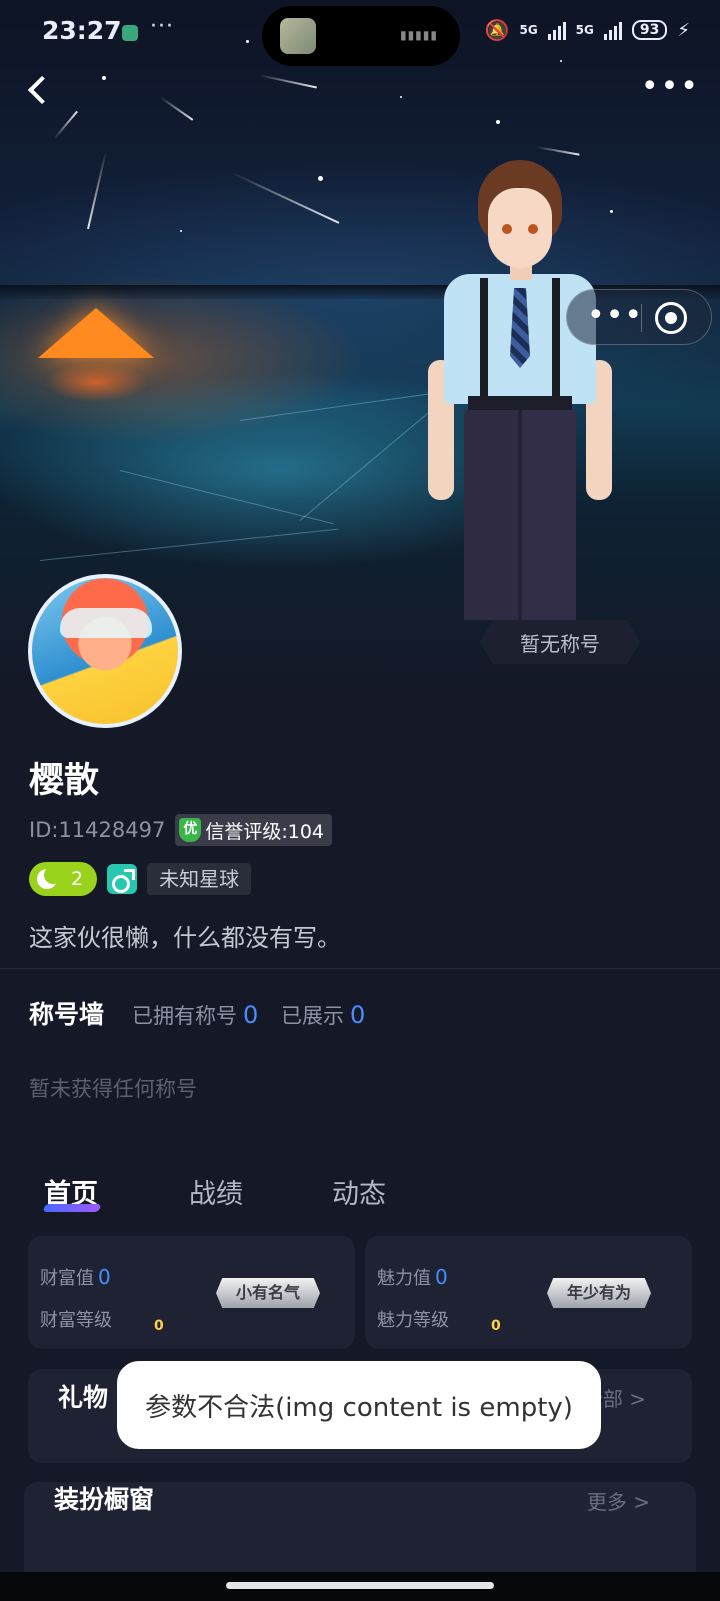  What do you see at coordinates (358, 1015) in the screenshot?
I see `titles-shown-count: 0` at bounding box center [358, 1015].